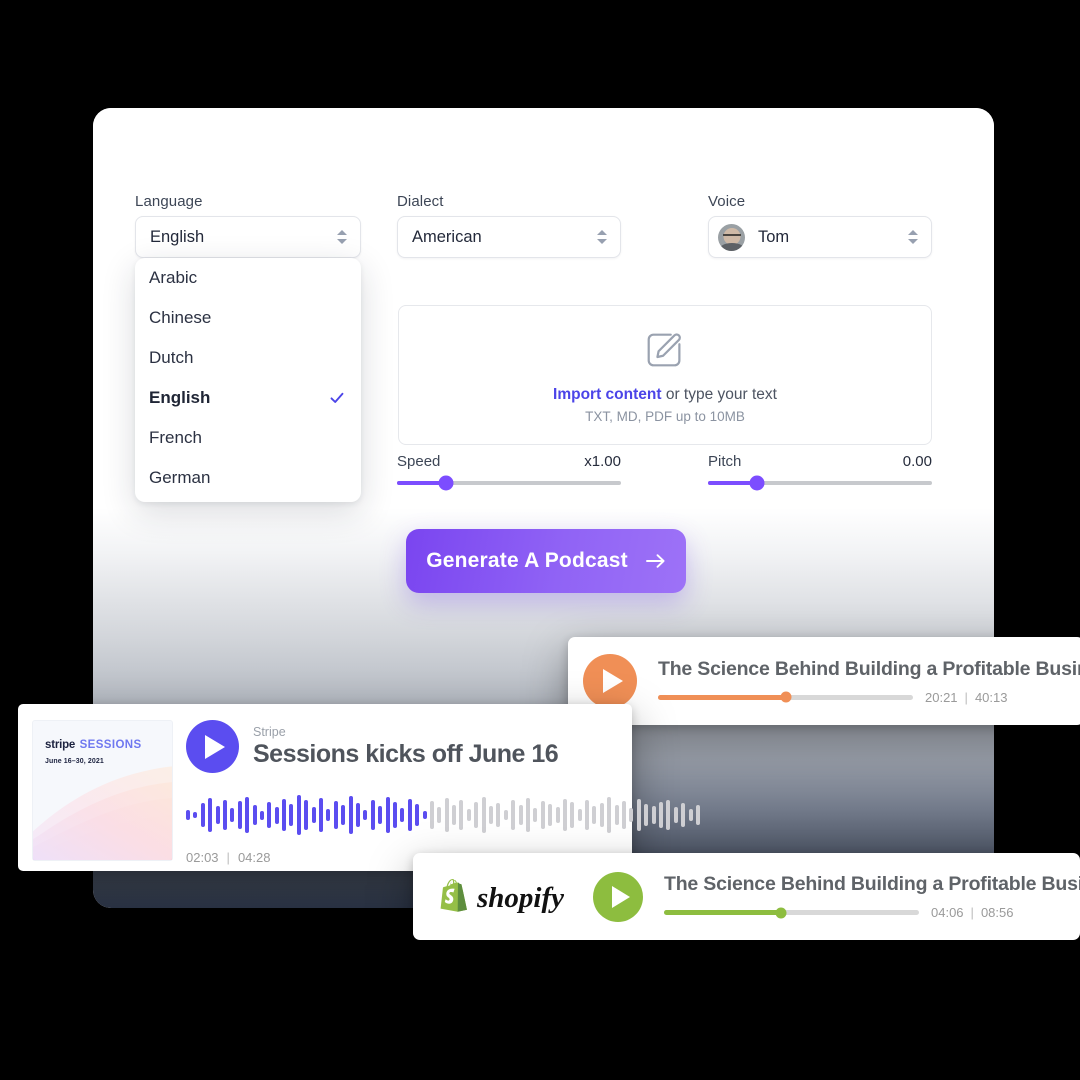  I want to click on player-stripe-titles: Stripe Sessions kicks off June 16, so click(406, 747).